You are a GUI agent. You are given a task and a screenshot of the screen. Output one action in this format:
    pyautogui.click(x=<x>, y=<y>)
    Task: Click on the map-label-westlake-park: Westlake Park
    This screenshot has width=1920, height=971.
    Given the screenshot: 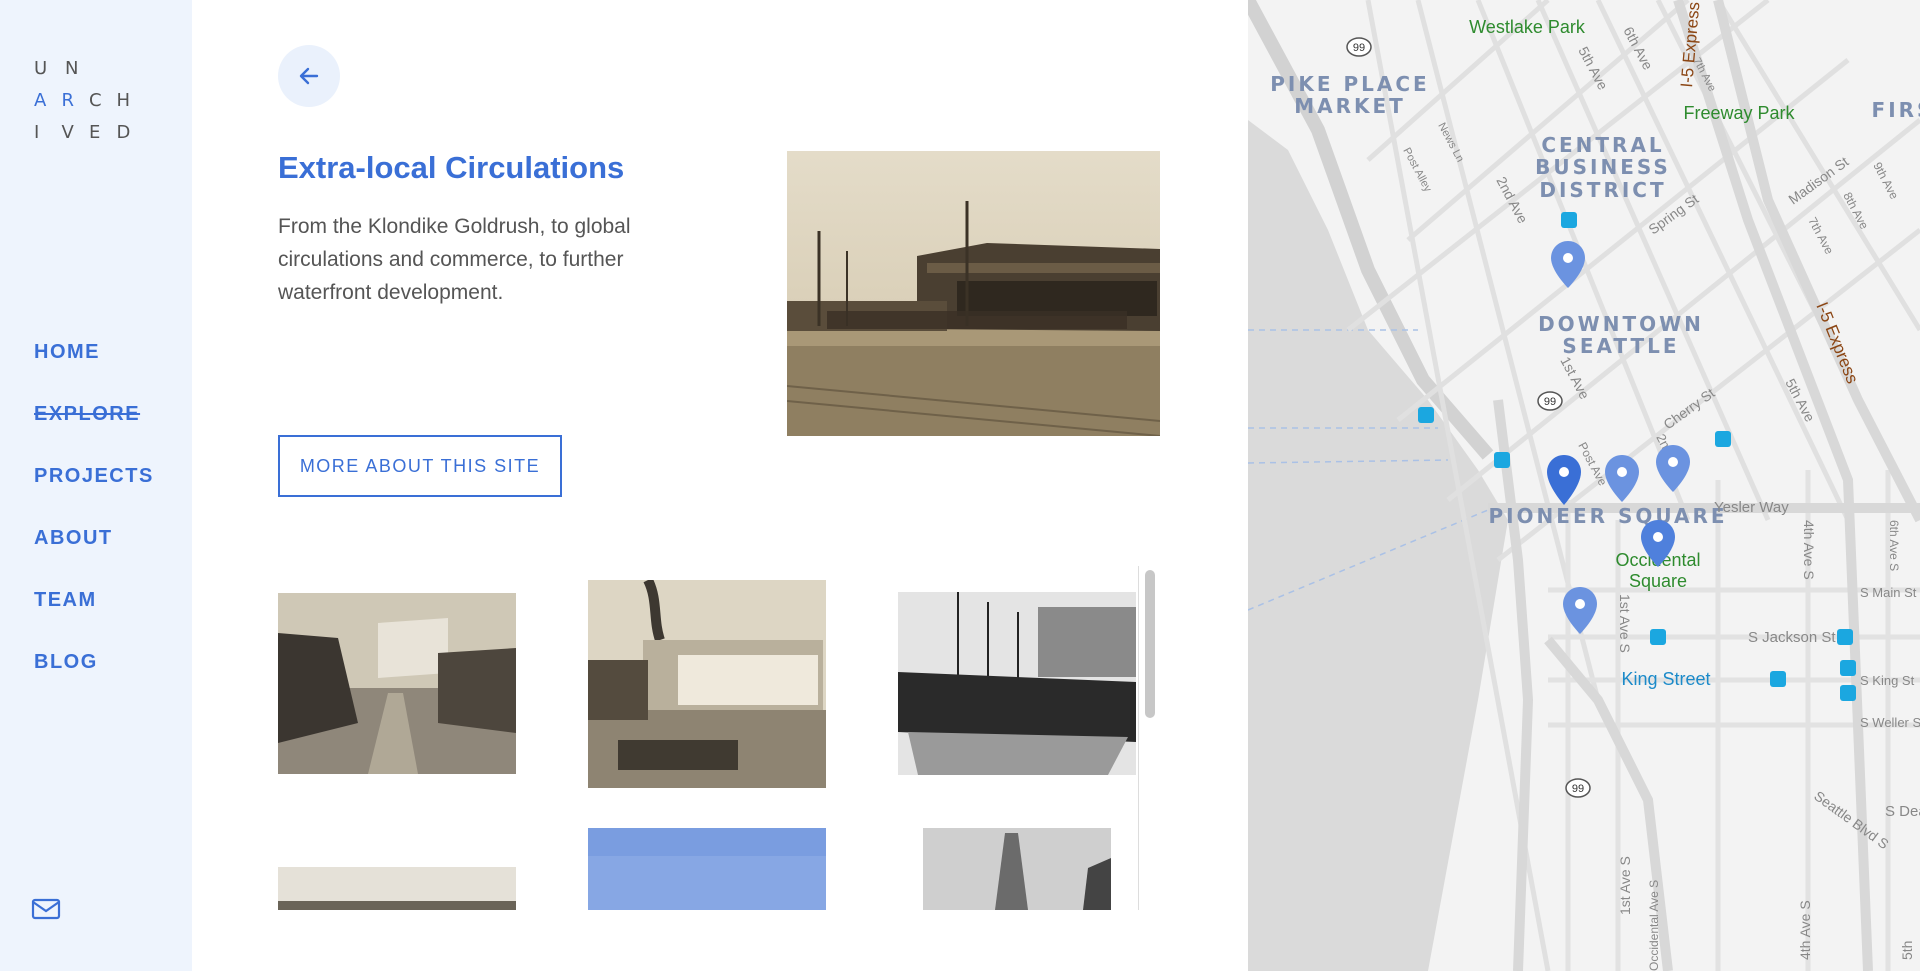 What is the action you would take?
    pyautogui.click(x=1527, y=27)
    